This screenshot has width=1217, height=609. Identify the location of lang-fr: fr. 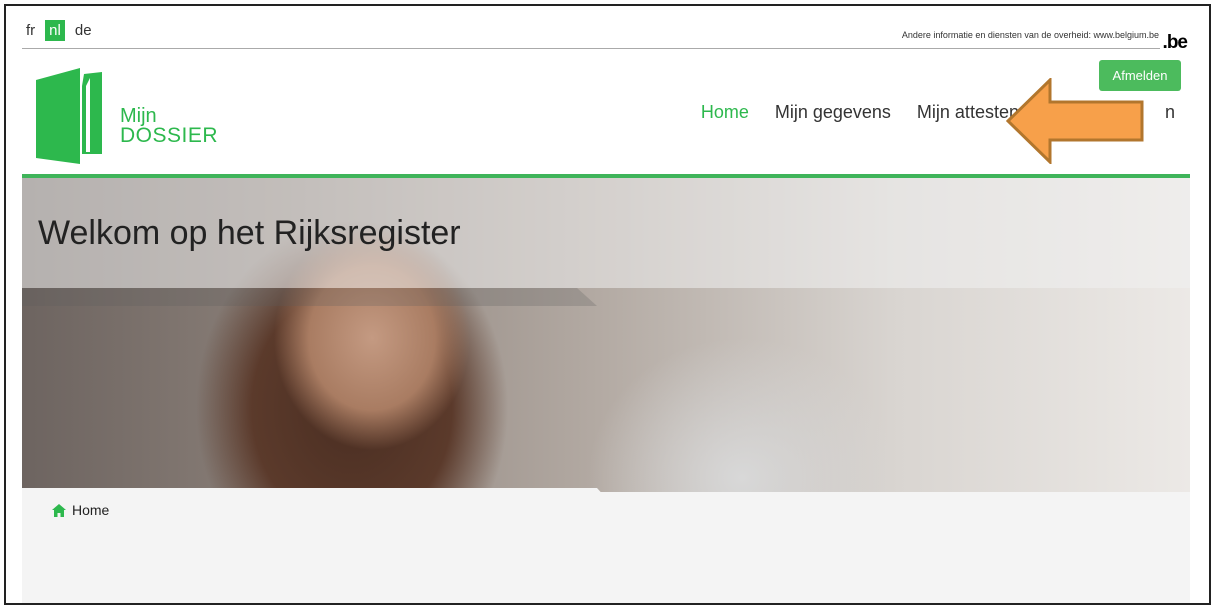
(30, 30).